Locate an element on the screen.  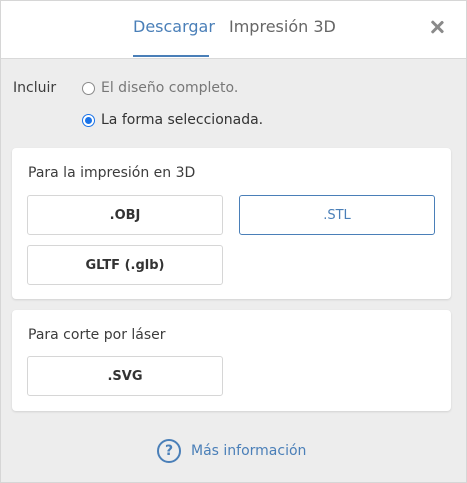
gltf-format-button: GLTF (.glb) is located at coordinates (125, 265).